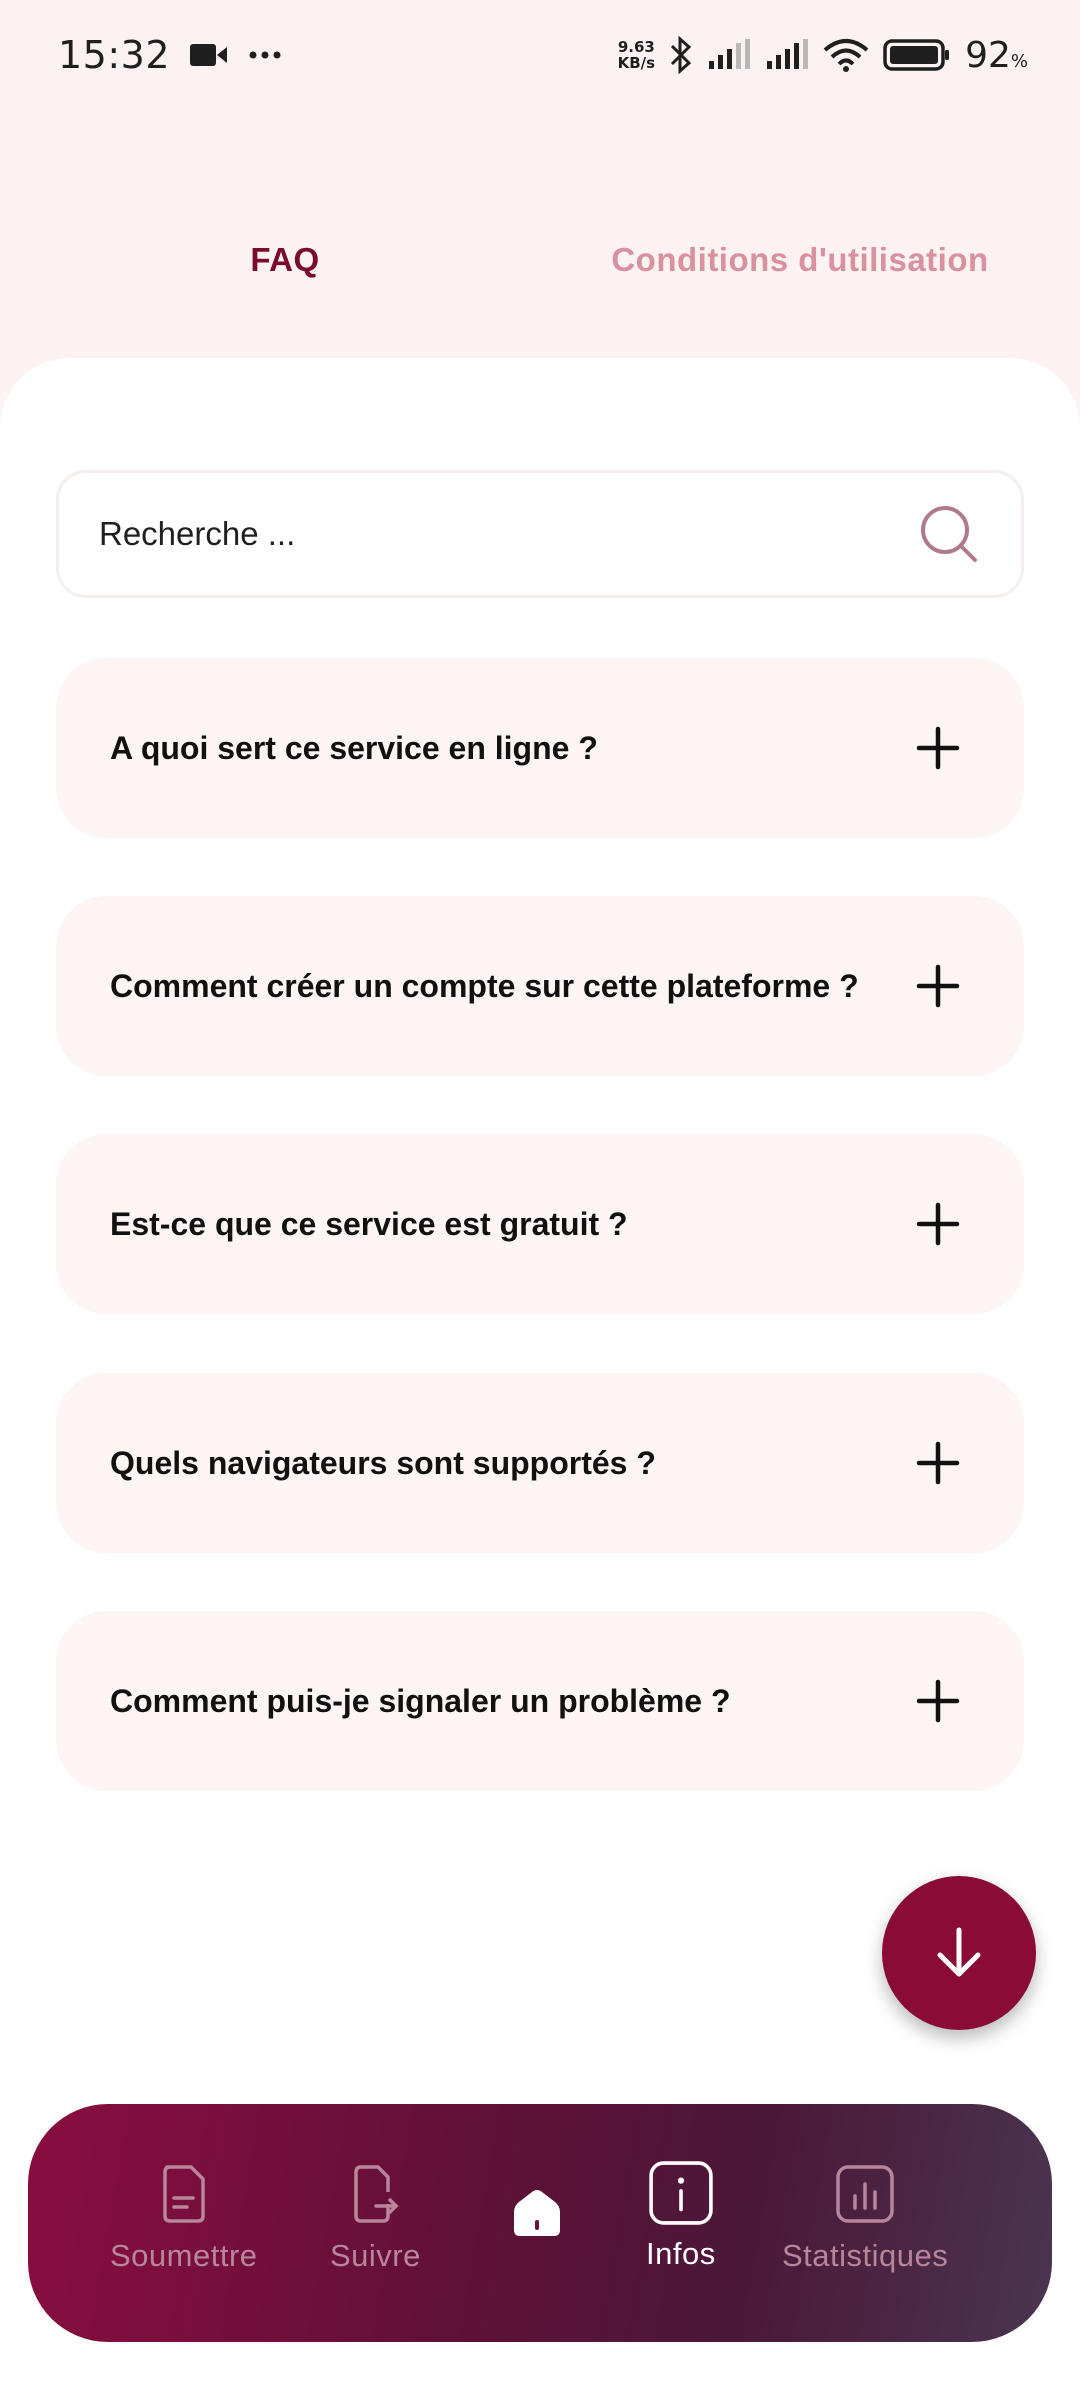 The height and width of the screenshot is (2400, 1080). What do you see at coordinates (184, 2255) in the screenshot?
I see `nav-label: Soumettre` at bounding box center [184, 2255].